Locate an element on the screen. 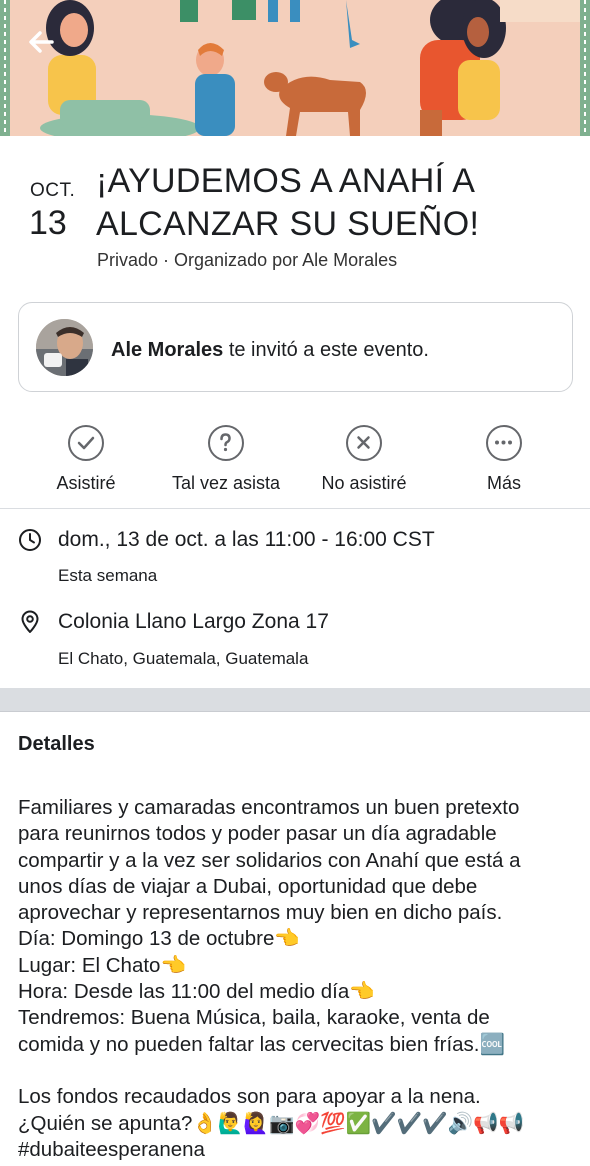  question-circle-icon is located at coordinates (226, 443).